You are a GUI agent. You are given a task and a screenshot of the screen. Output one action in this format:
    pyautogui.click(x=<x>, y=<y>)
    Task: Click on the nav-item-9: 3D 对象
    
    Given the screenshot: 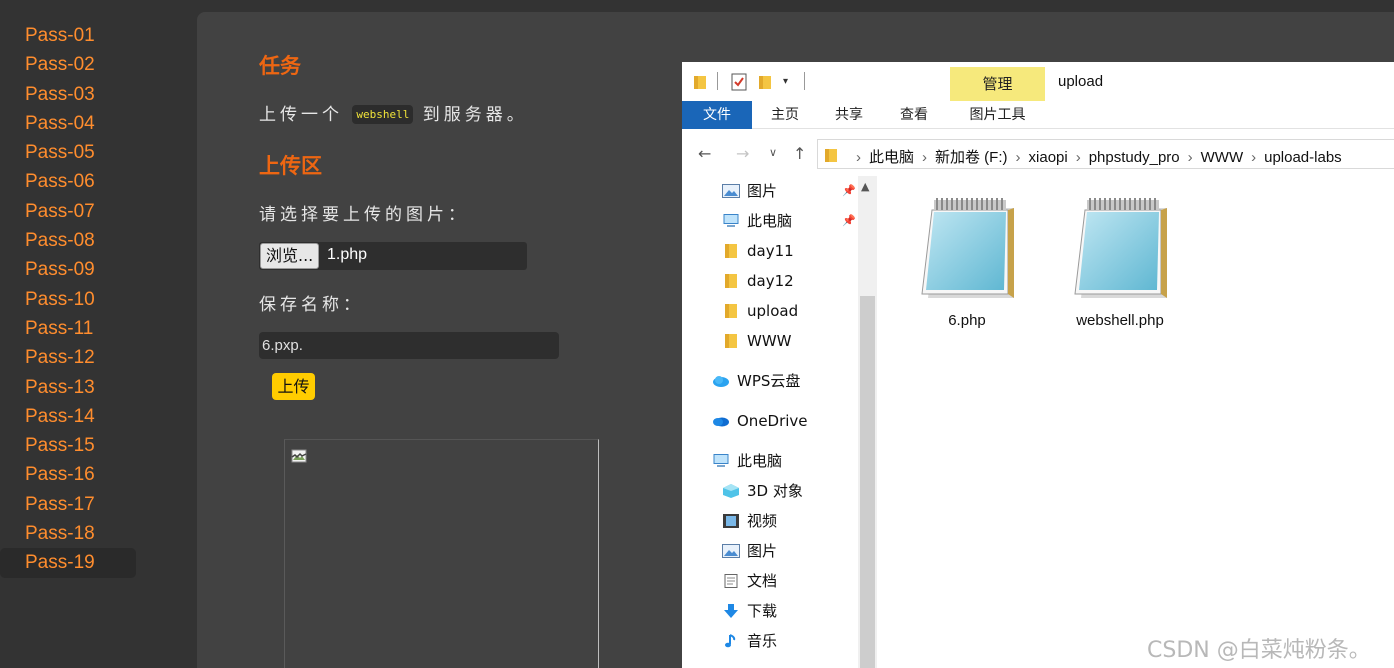 What is the action you would take?
    pyautogui.click(x=762, y=491)
    